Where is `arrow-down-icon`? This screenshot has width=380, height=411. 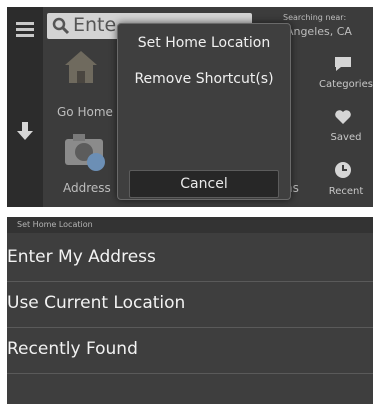
arrow-down-icon is located at coordinates (25, 131).